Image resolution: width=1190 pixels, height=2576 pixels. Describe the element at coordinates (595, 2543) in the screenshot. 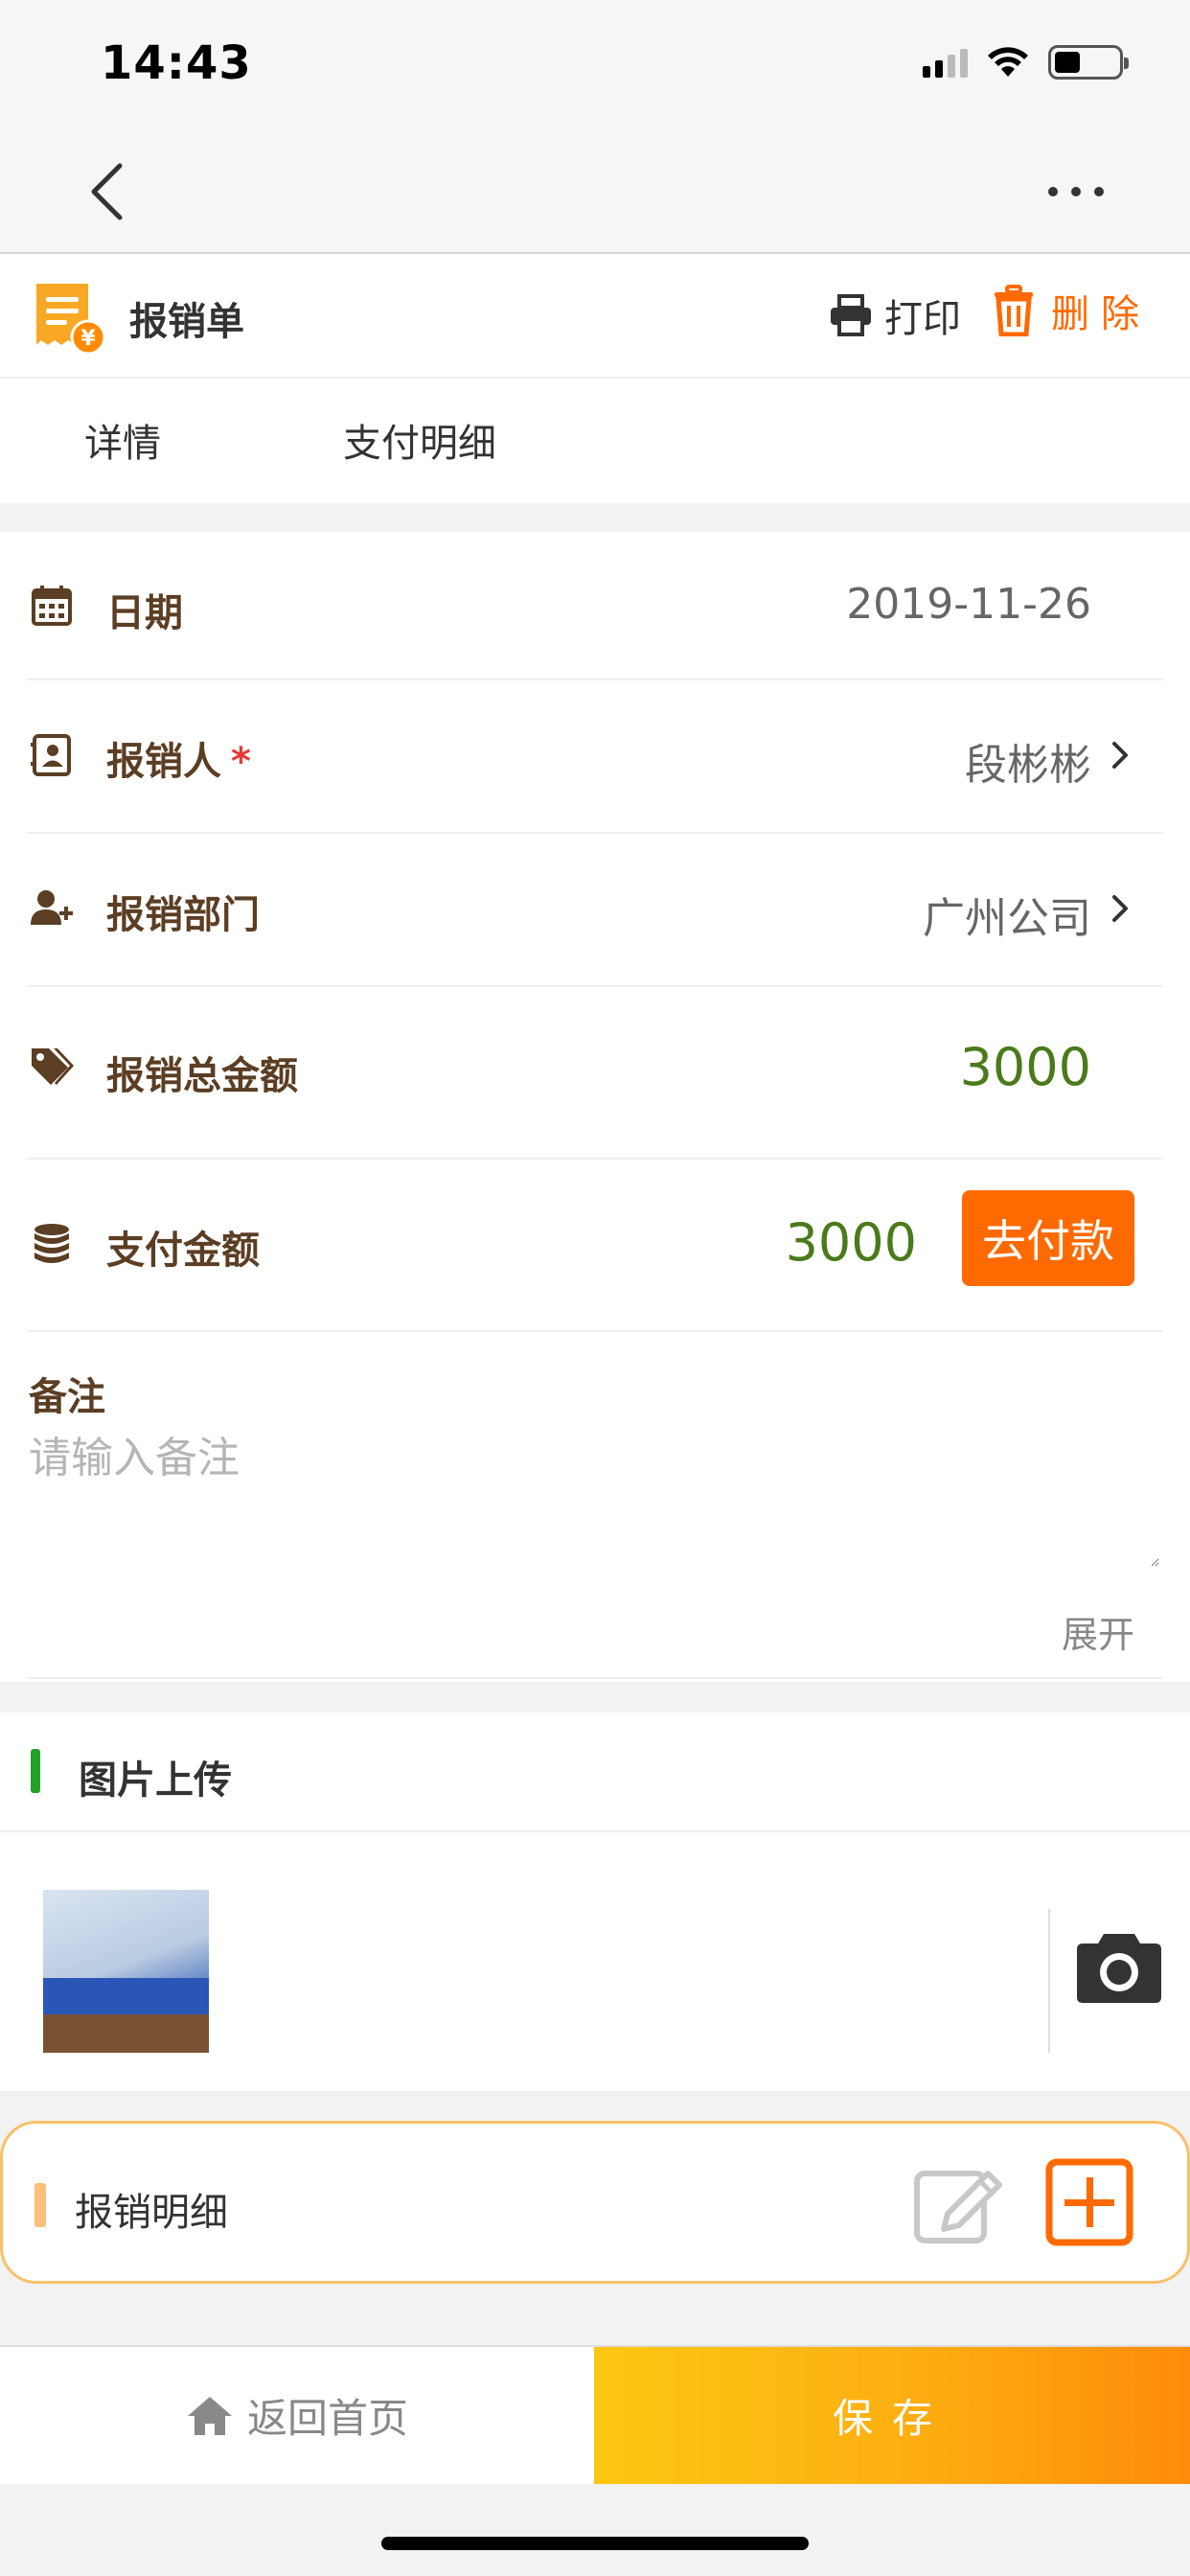

I see `home-indicator` at that location.